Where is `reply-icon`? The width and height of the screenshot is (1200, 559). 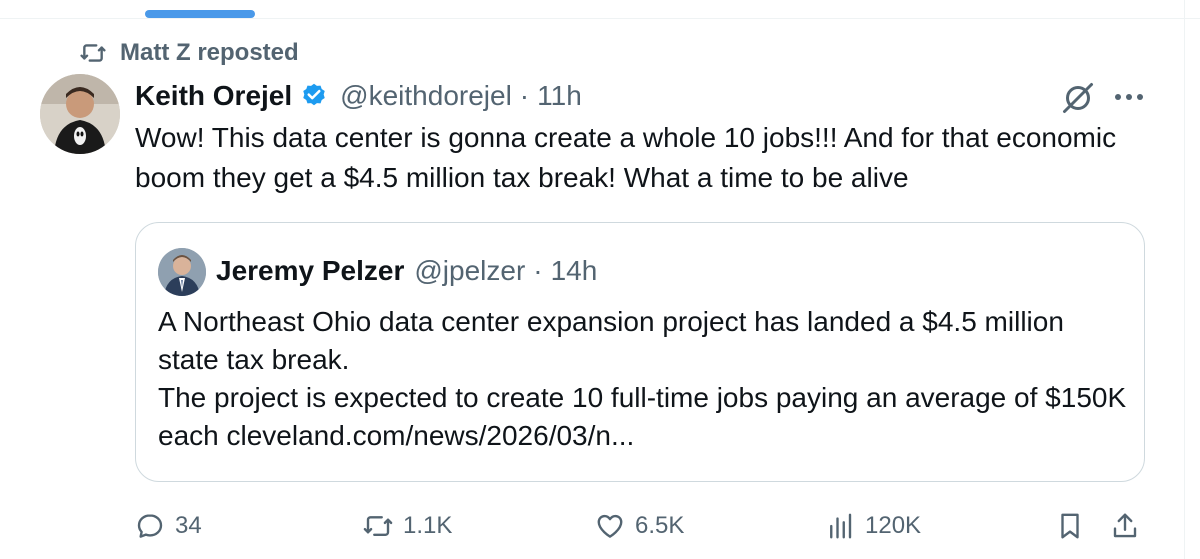 reply-icon is located at coordinates (150, 526).